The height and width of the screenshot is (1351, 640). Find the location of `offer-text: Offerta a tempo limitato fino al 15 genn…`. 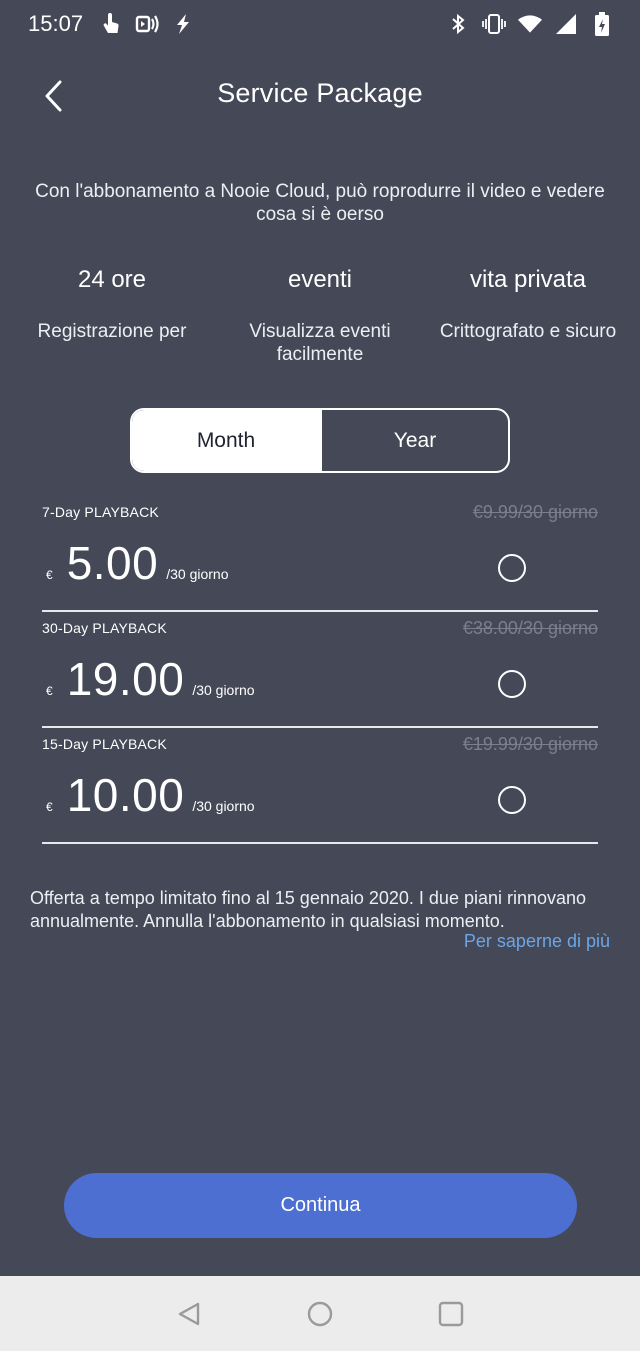

offer-text: Offerta a tempo limitato fino al 15 genn… is located at coordinates (308, 909).